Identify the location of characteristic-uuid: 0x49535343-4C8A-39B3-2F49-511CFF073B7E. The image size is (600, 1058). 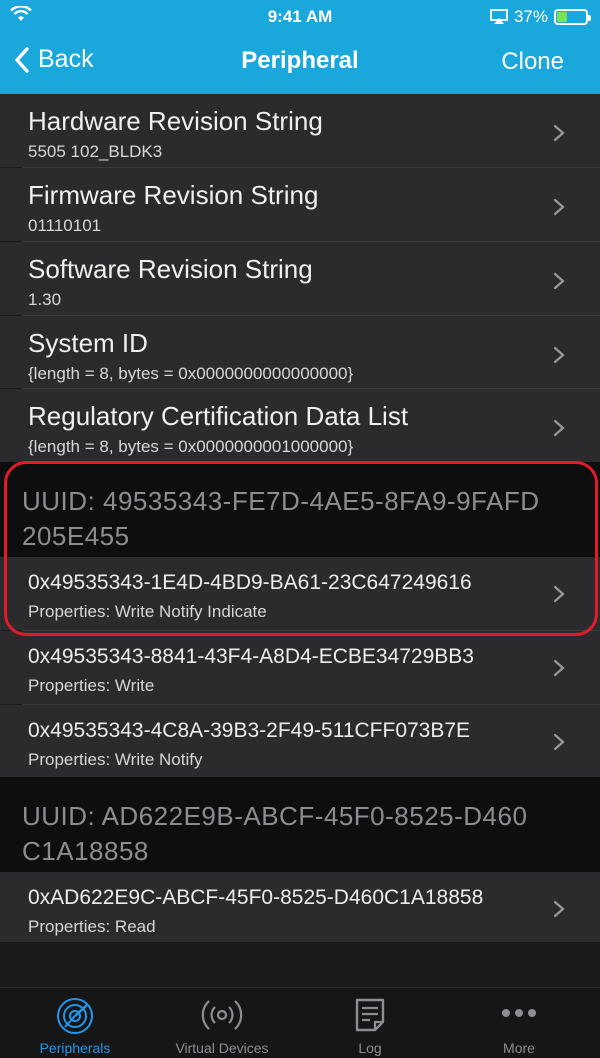
(249, 730).